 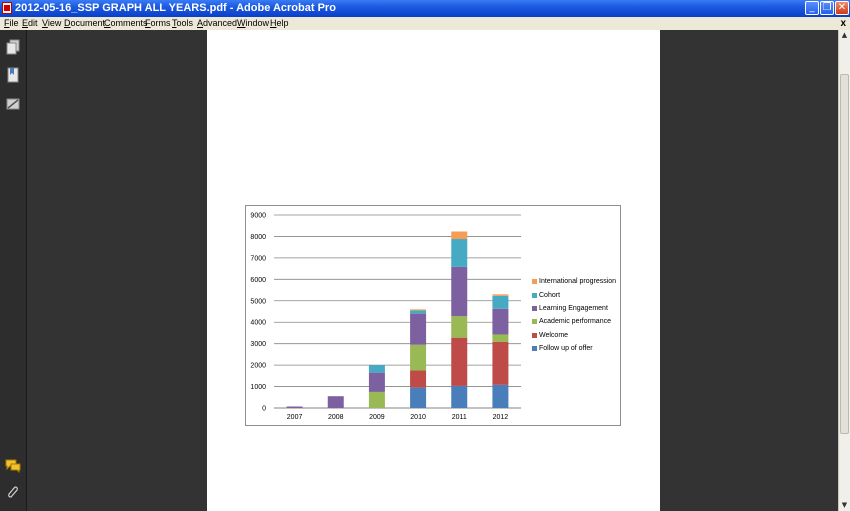 I want to click on legend-item-follow-up: Follow up of offer, so click(x=562, y=348).